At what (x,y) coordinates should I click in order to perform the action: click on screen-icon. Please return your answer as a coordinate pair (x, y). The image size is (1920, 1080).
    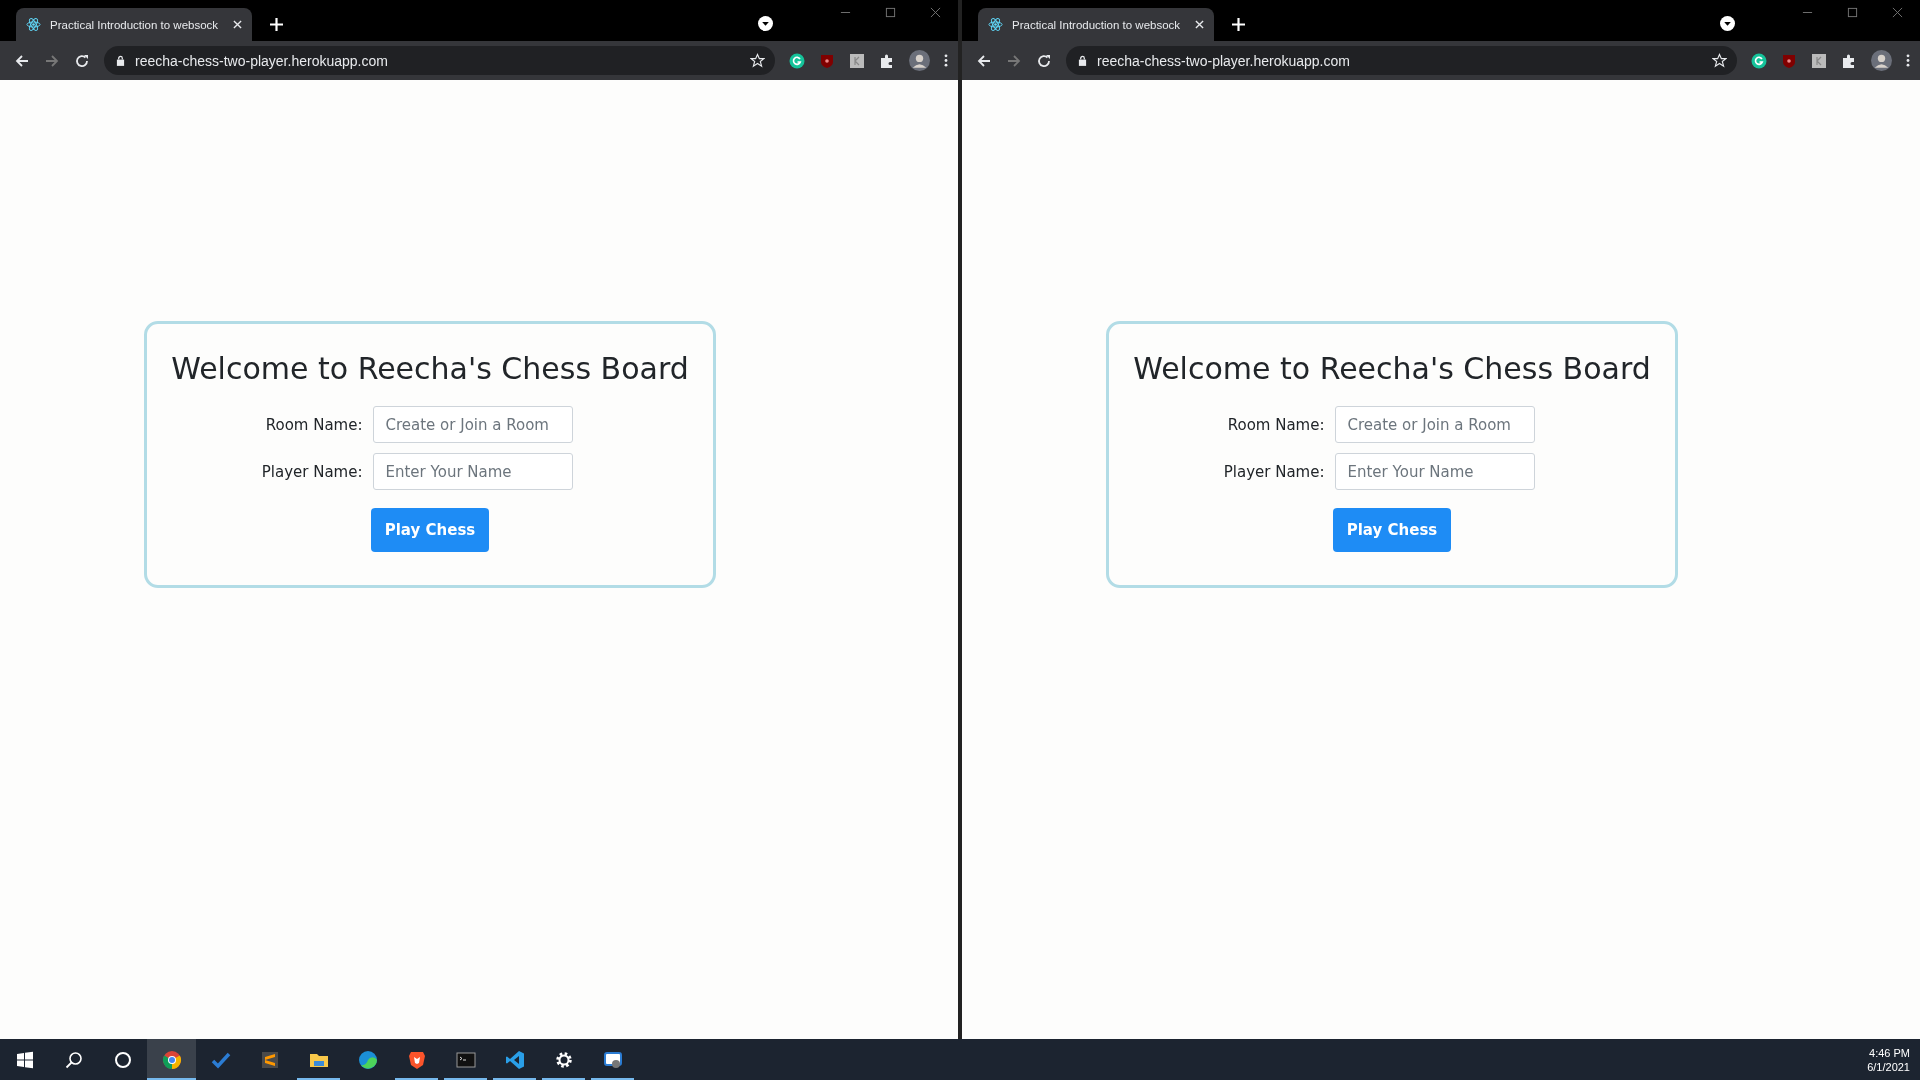
    Looking at the image, I should click on (612, 1059).